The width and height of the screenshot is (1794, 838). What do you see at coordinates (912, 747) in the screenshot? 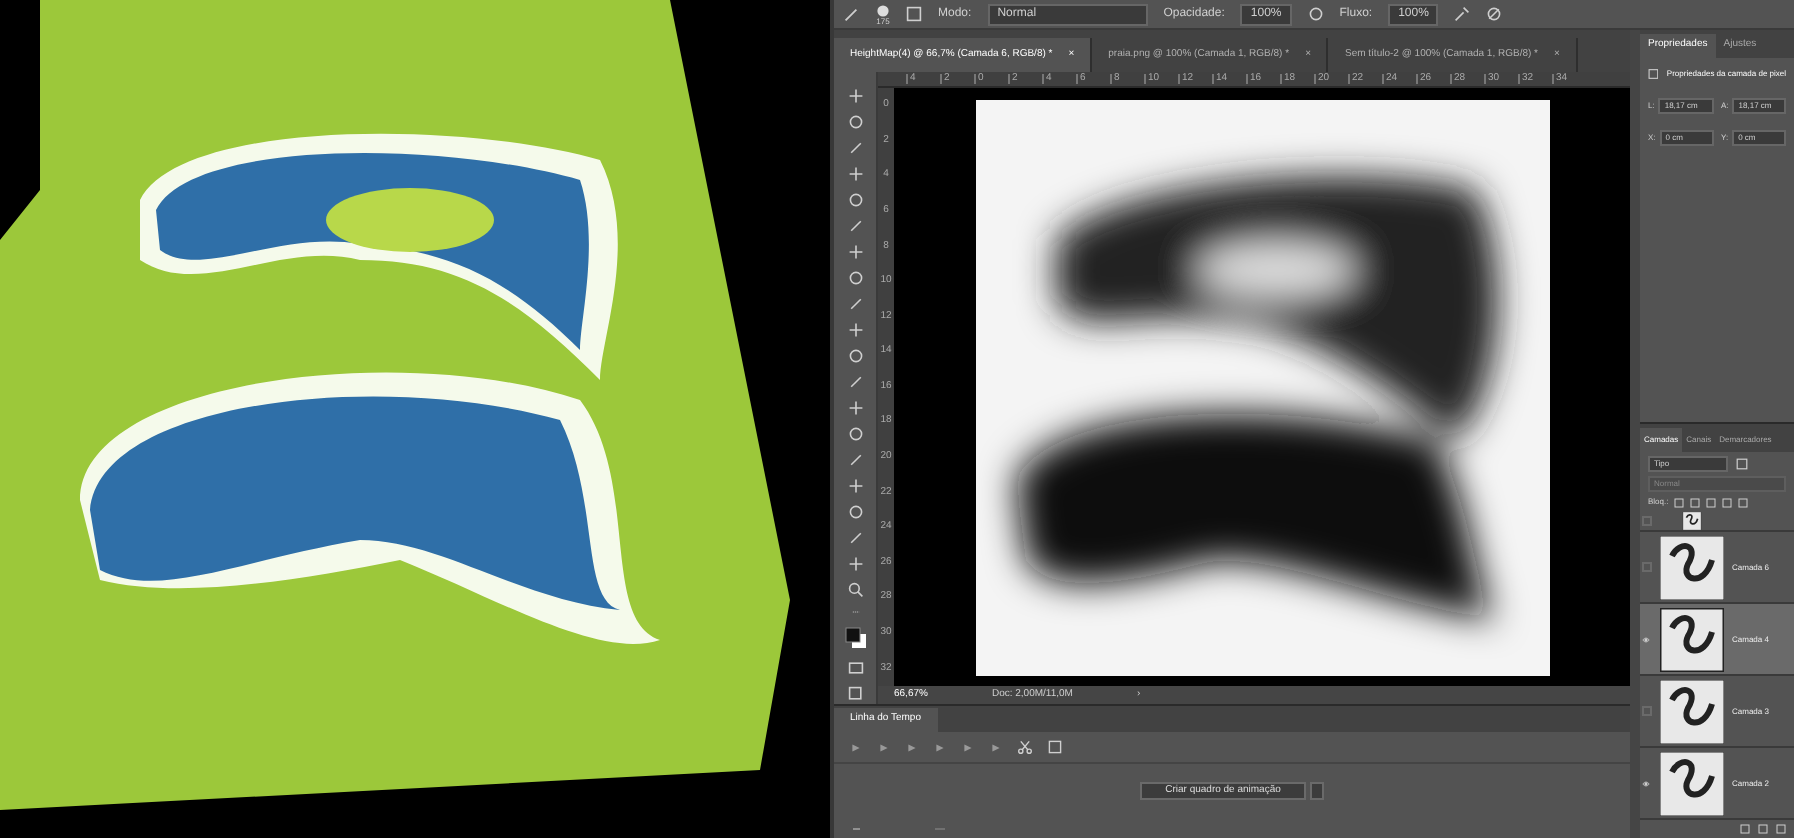
I see `play-icon` at bounding box center [912, 747].